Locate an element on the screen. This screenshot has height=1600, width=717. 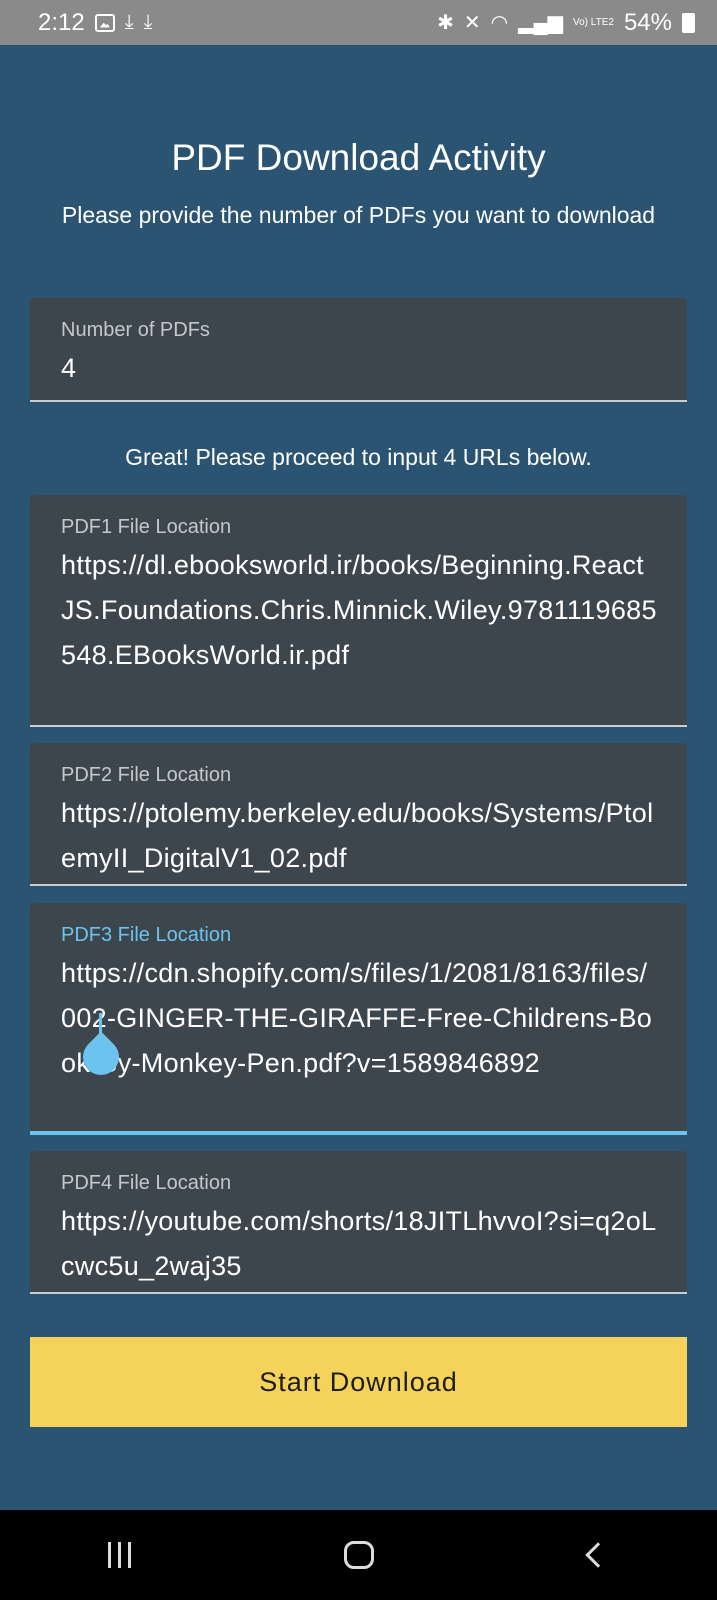
mute-icon: ✕ is located at coordinates (472, 23).